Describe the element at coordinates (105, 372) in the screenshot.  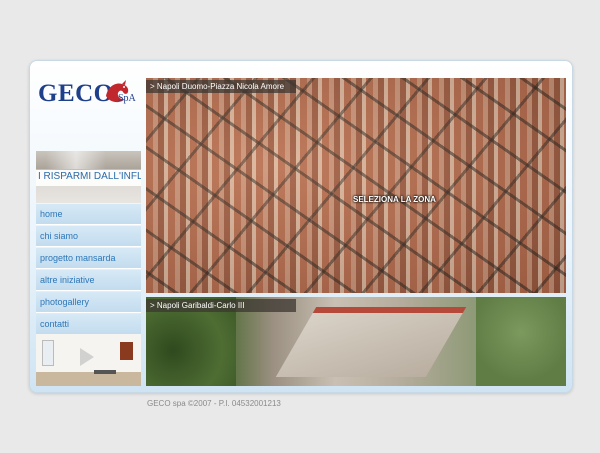
I see `room-table` at that location.